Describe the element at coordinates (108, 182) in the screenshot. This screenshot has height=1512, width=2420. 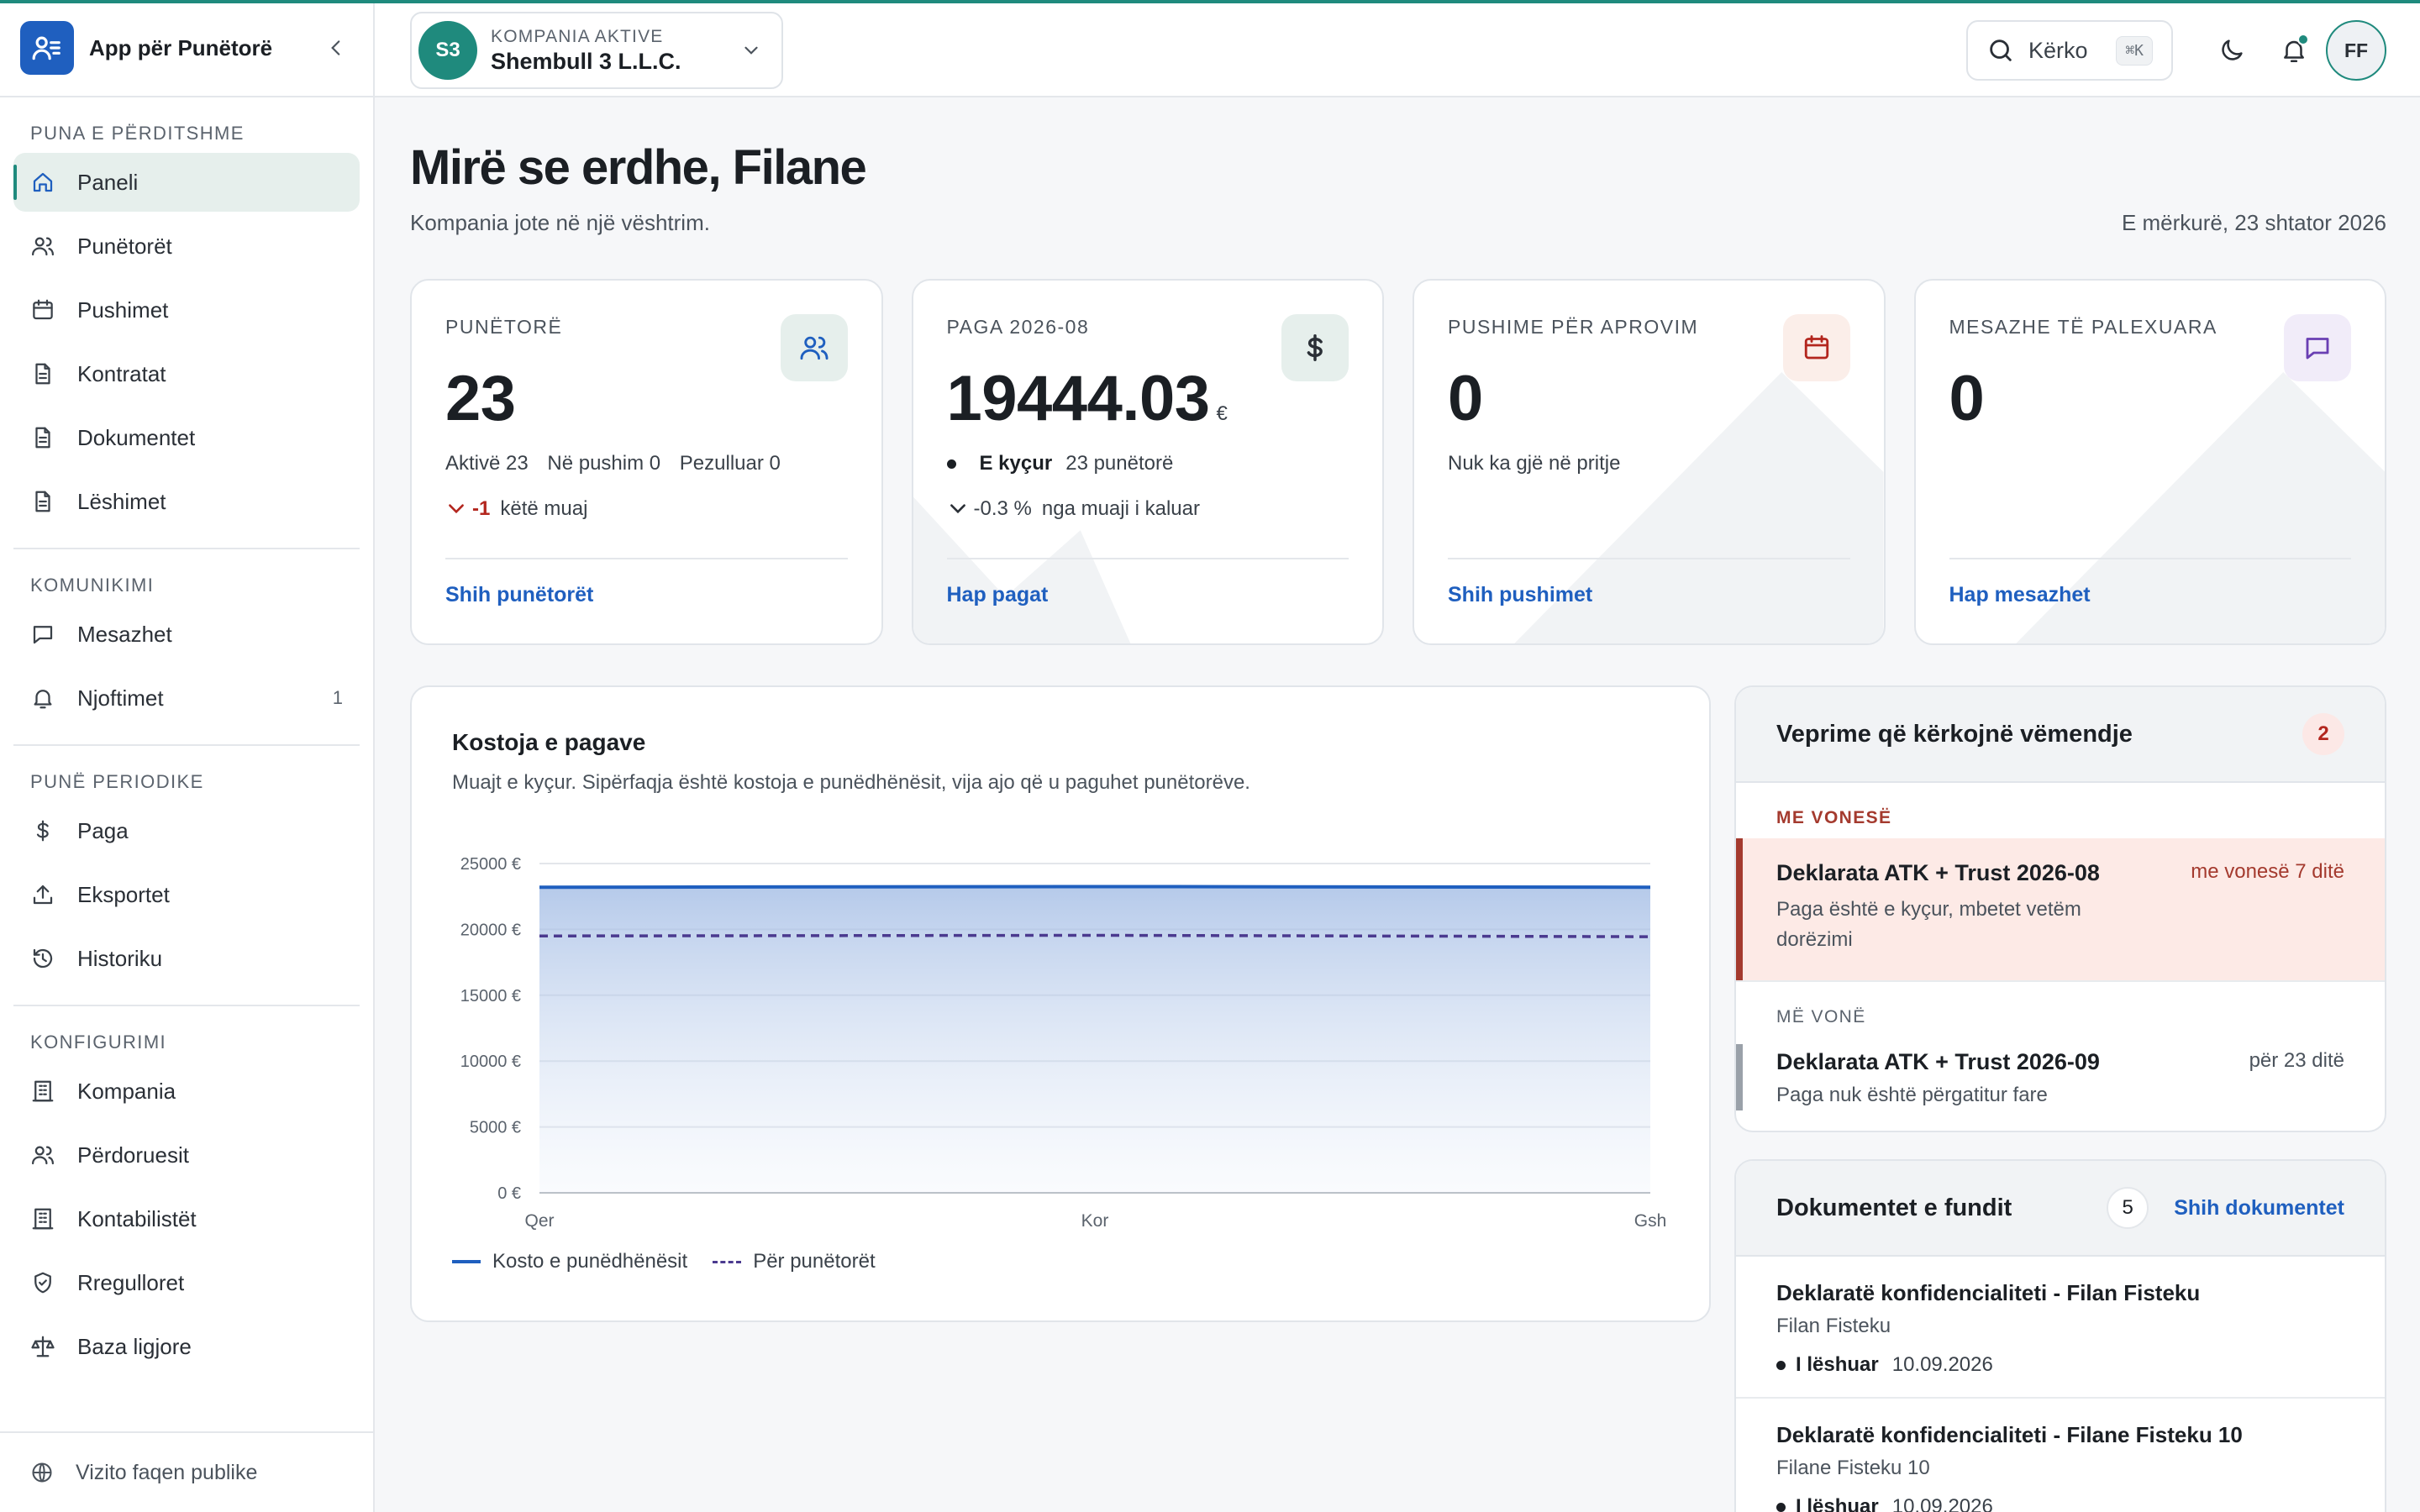
I see `sidebar-item-label: Paneli` at that location.